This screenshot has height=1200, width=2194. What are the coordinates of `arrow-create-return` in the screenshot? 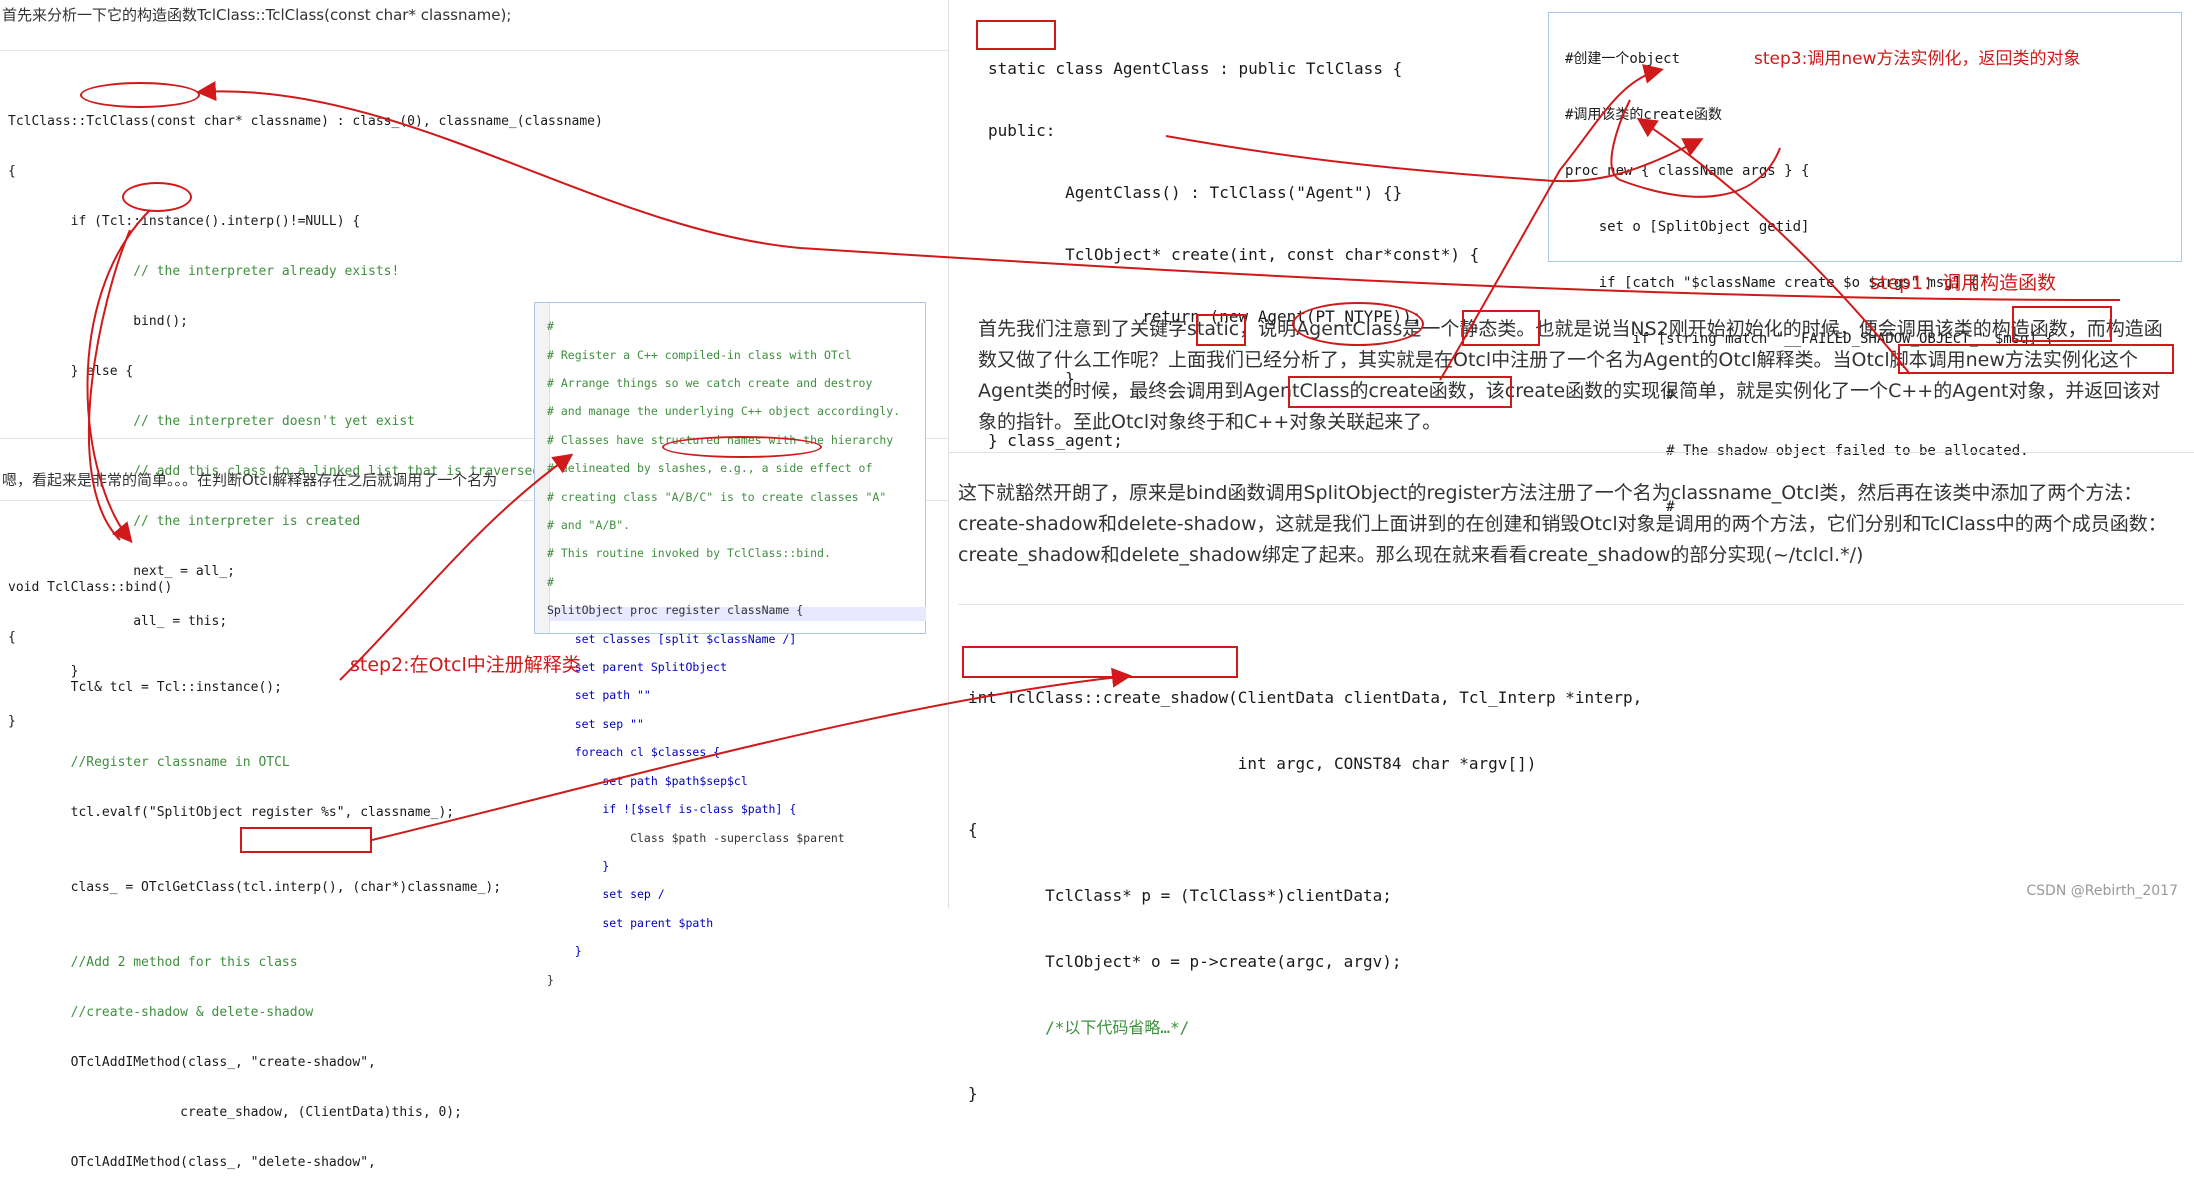 It's located at (1434, 159).